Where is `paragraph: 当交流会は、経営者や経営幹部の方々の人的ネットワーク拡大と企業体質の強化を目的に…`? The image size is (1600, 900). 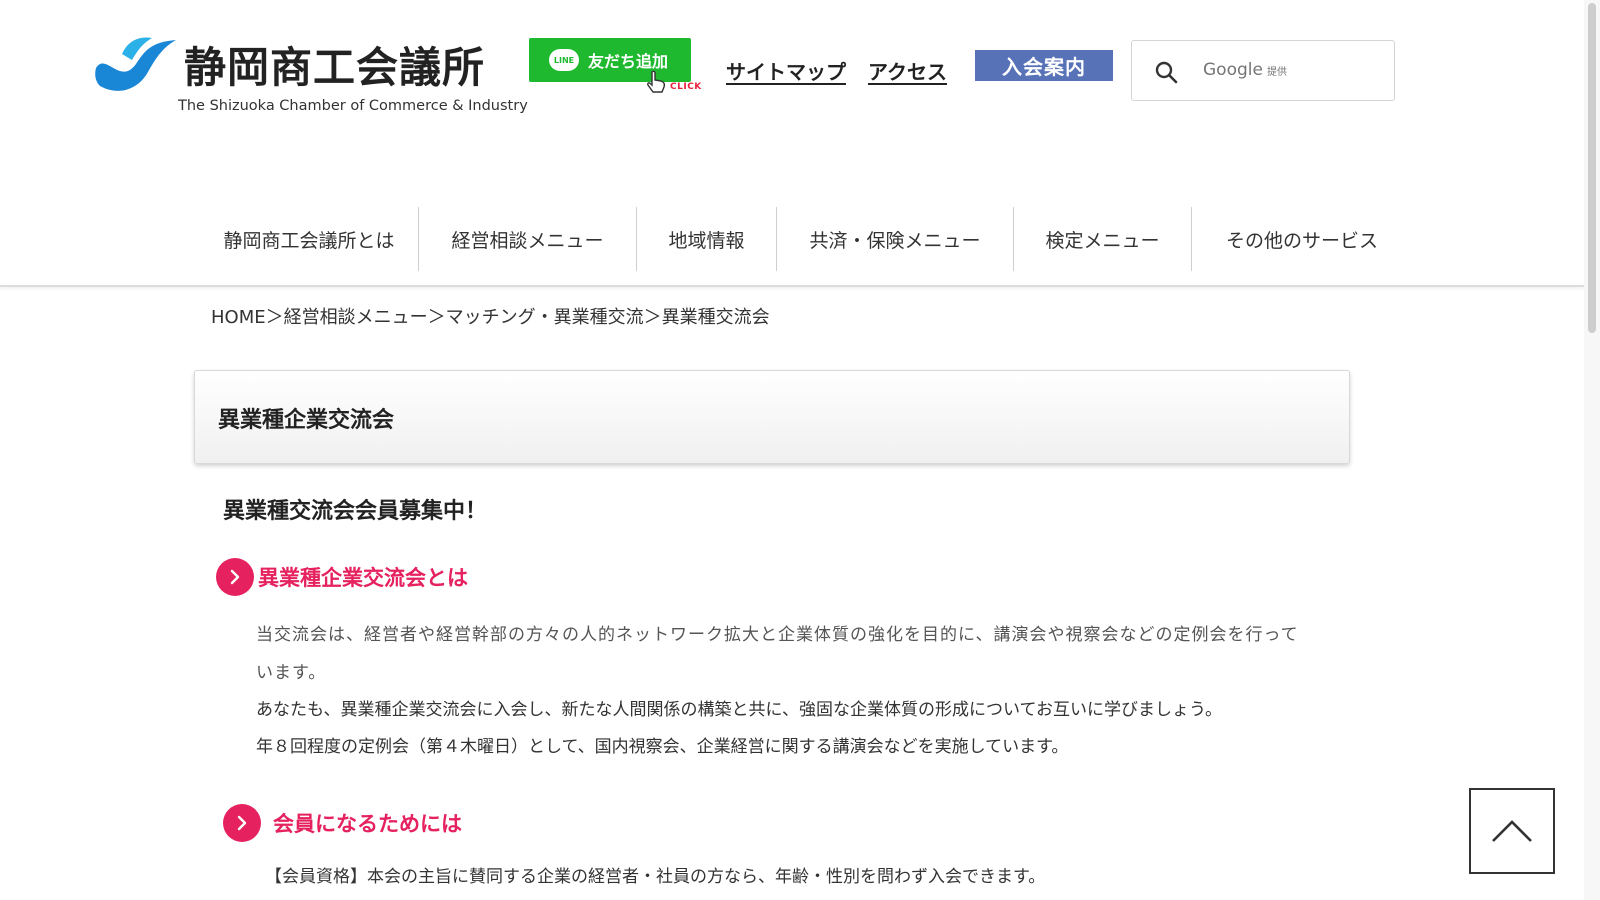 paragraph: 当交流会は、経営者や経営幹部の方々の人的ネットワーク拡大と企業体質の強化を目的に… is located at coordinates (777, 635).